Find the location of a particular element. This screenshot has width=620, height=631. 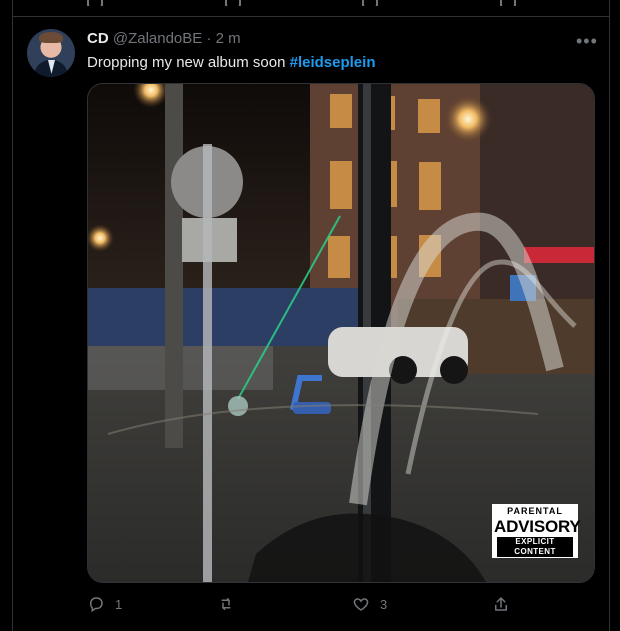

timestamp: 2 m is located at coordinates (228, 38).